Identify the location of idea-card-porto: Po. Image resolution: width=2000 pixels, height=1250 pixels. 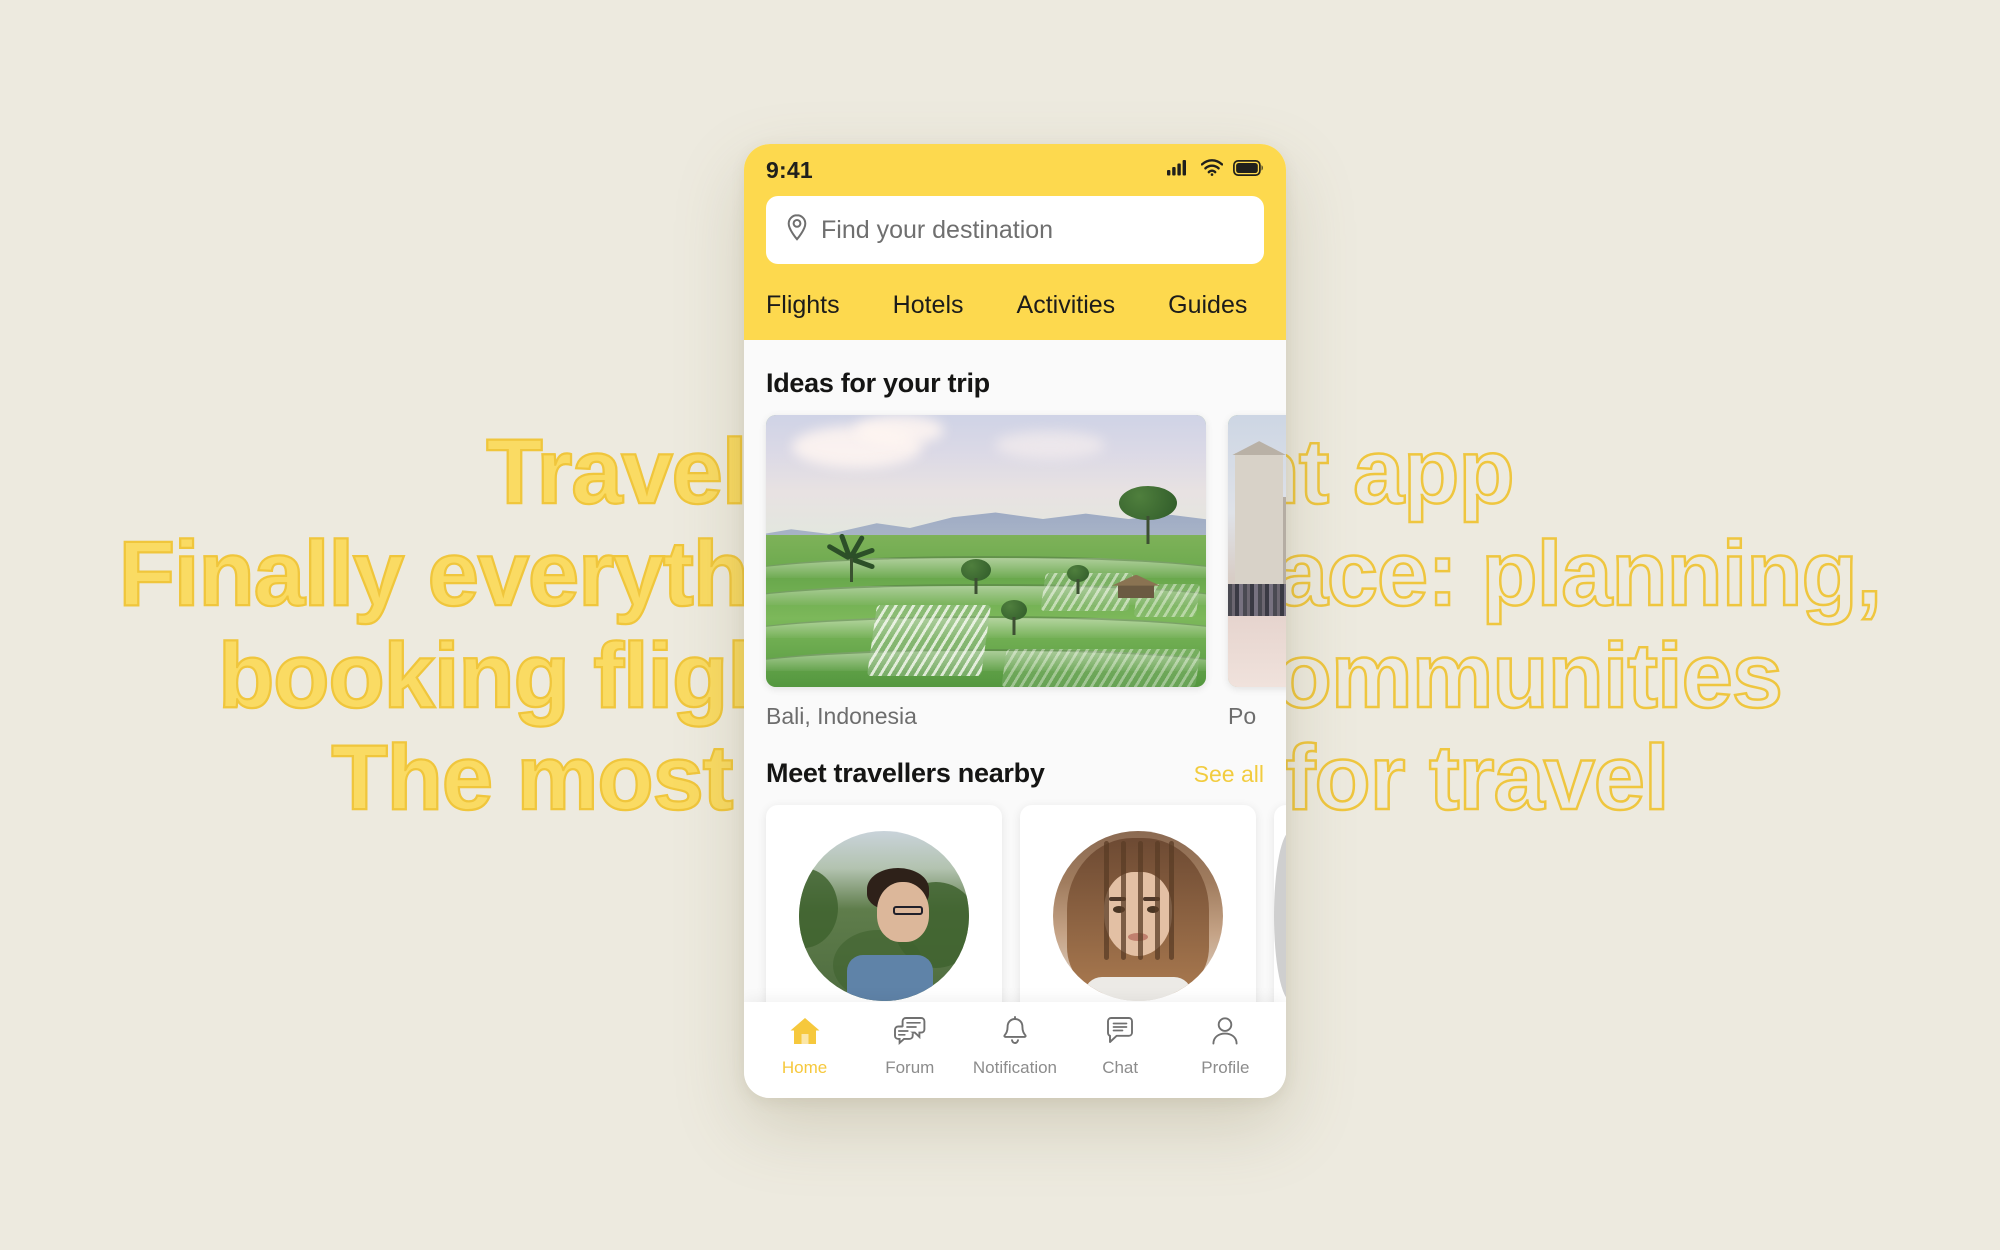
(1257, 572).